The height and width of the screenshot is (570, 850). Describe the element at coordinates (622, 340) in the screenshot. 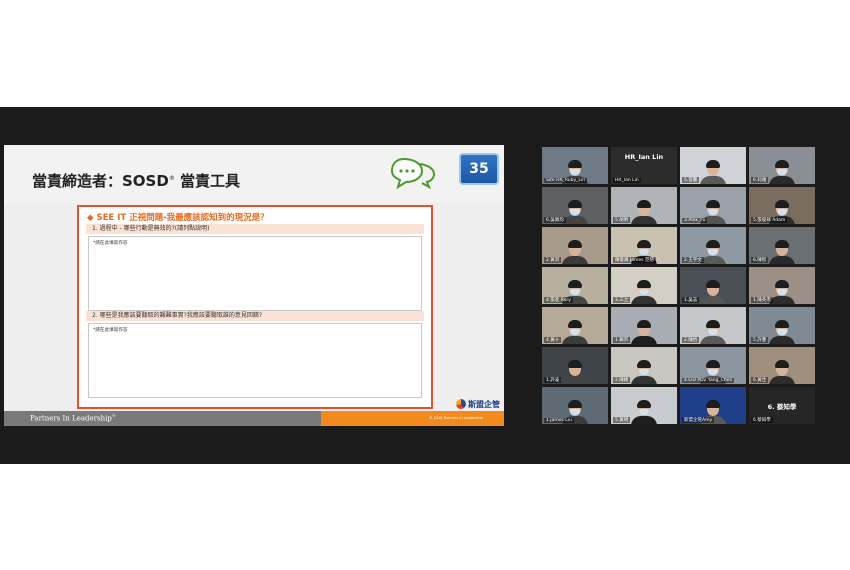

I see `participant-name-label: 1.賴宗` at that location.